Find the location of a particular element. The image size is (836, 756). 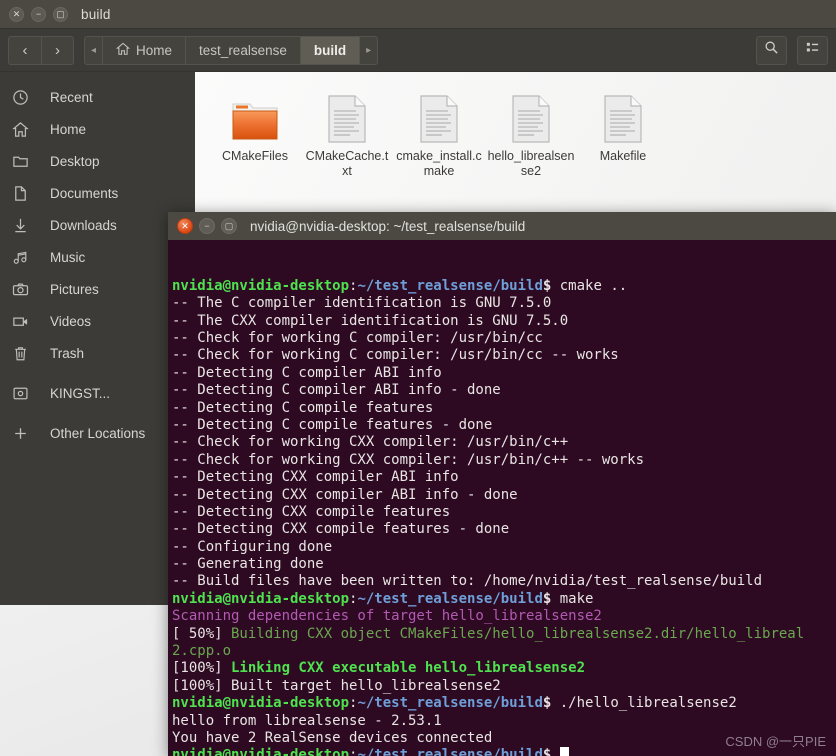

sidebar-item-downloads: Downloads is located at coordinates (97, 225).